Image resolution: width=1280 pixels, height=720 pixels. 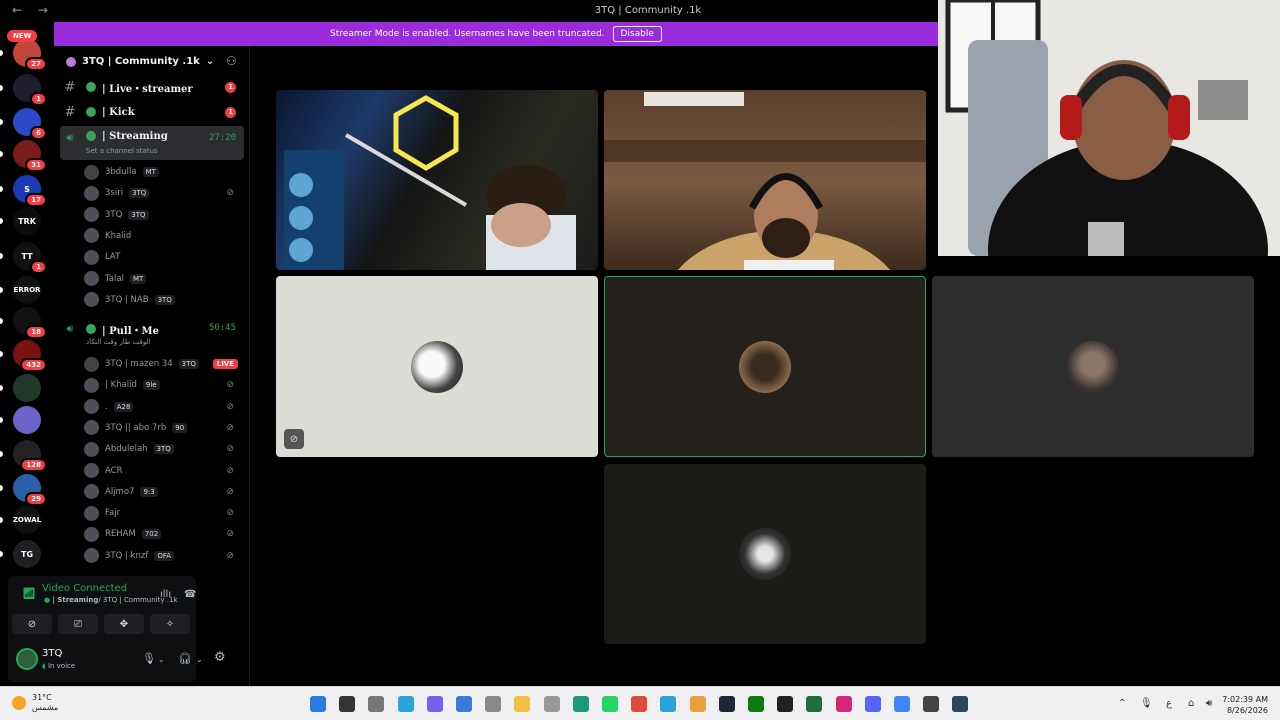 What do you see at coordinates (30, 124) in the screenshot?
I see `server-icon: 6` at bounding box center [30, 124].